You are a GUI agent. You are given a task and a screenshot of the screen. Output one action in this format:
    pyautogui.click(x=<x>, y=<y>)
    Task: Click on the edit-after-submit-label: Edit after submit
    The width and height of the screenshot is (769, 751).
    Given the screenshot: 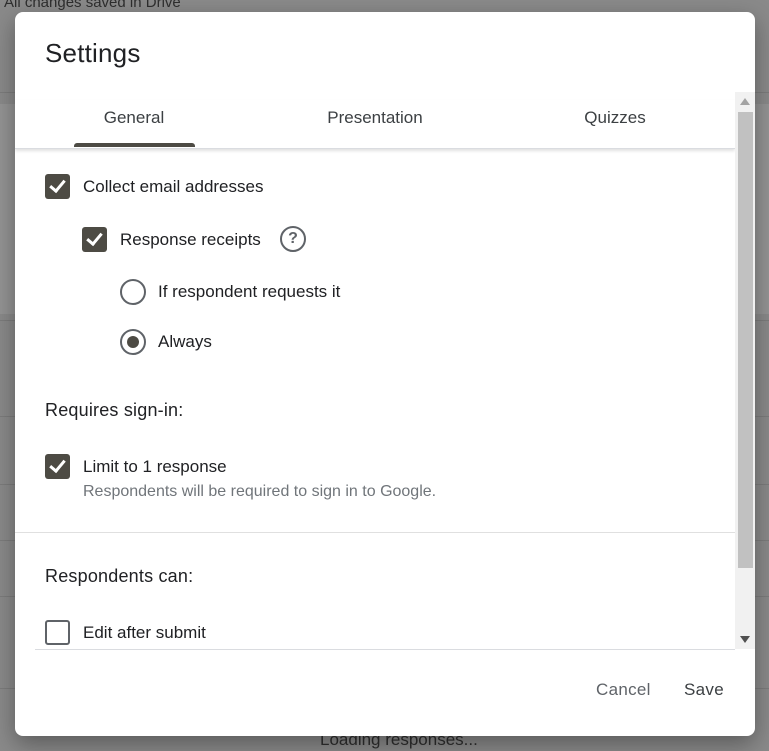 What is the action you would take?
    pyautogui.click(x=144, y=632)
    